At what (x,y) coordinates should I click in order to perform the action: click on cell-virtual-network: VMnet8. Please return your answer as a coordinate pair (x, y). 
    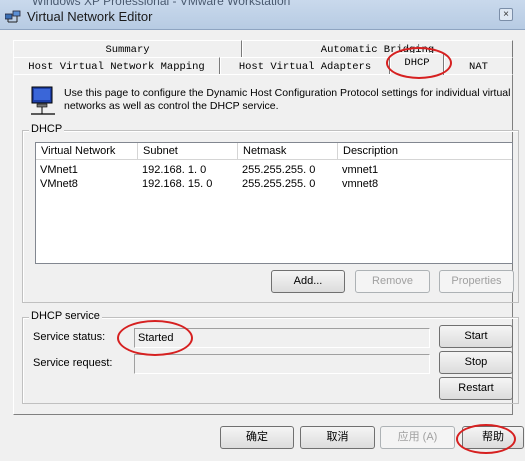
    Looking at the image, I should click on (59, 184).